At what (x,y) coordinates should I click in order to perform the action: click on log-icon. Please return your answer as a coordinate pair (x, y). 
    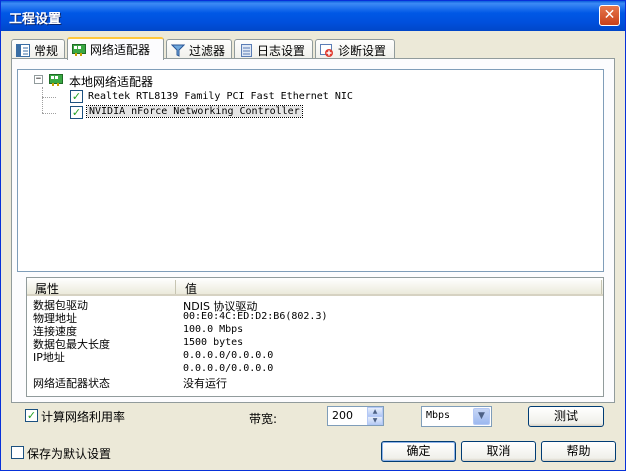
    Looking at the image, I should click on (246, 50).